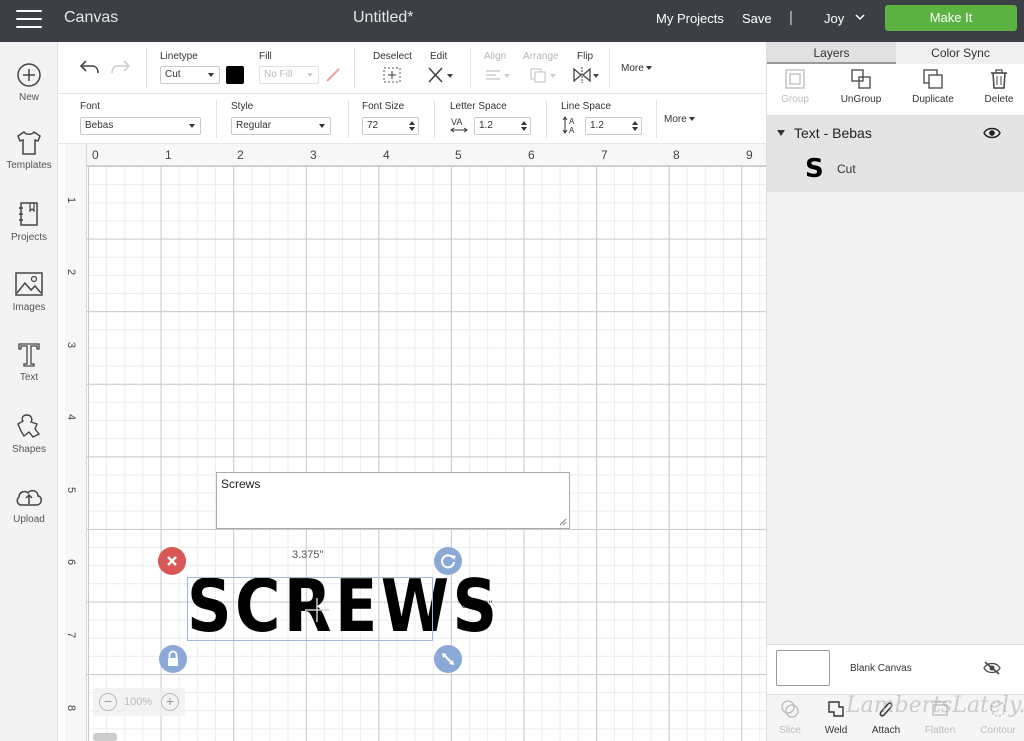 The height and width of the screenshot is (741, 1024). What do you see at coordinates (675, 119) in the screenshot?
I see `more-label: More` at bounding box center [675, 119].